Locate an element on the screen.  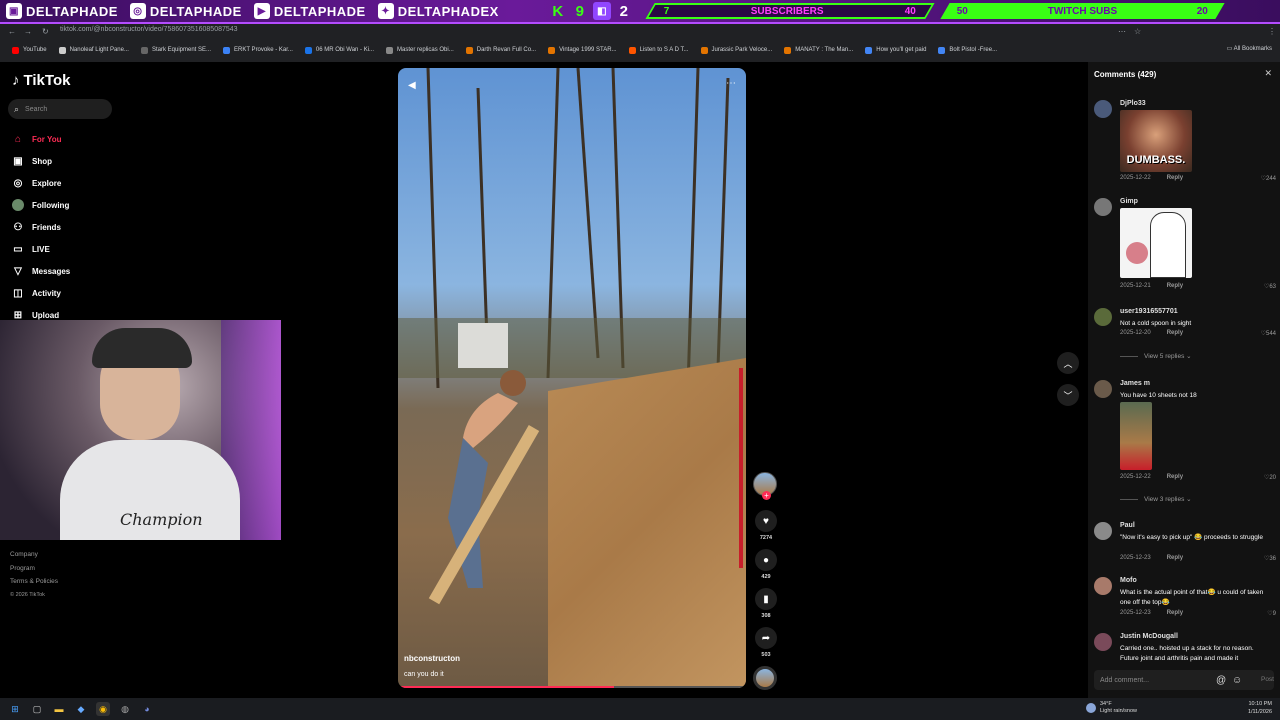
tiktok-logo: ♪ TikTok is located at coordinates (41, 80).